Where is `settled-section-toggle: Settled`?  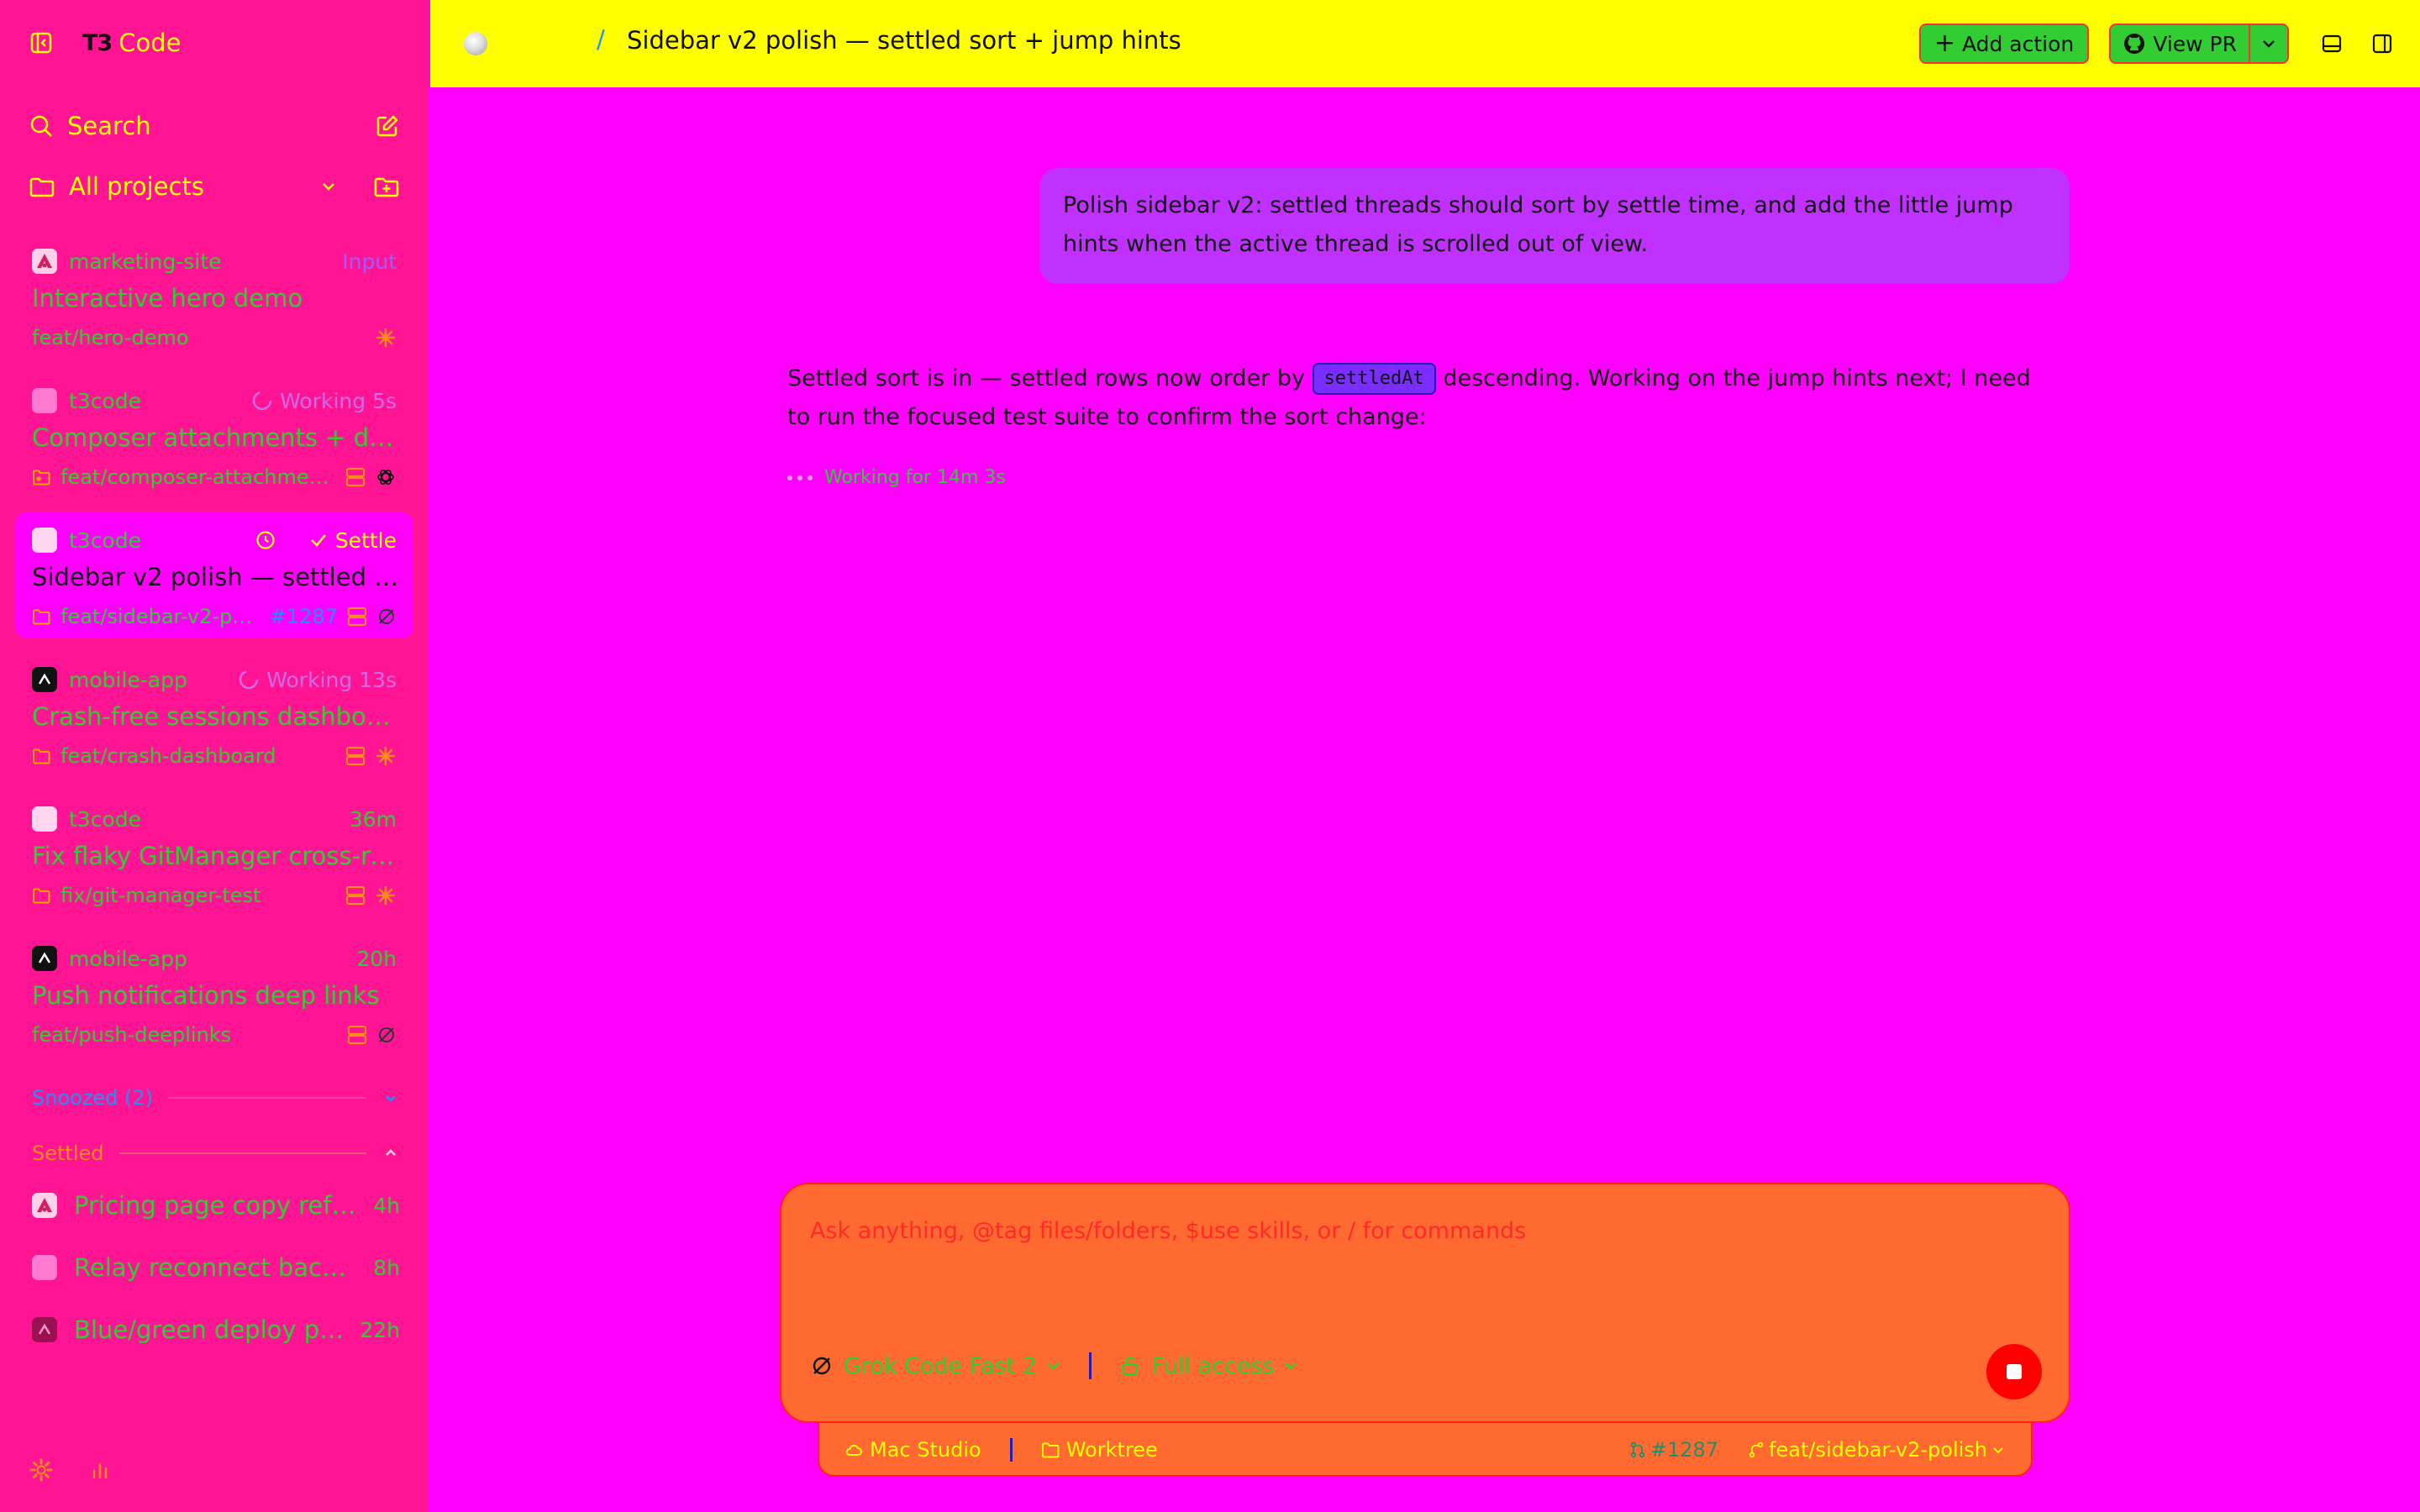 settled-section-toggle: Settled is located at coordinates (216, 1153).